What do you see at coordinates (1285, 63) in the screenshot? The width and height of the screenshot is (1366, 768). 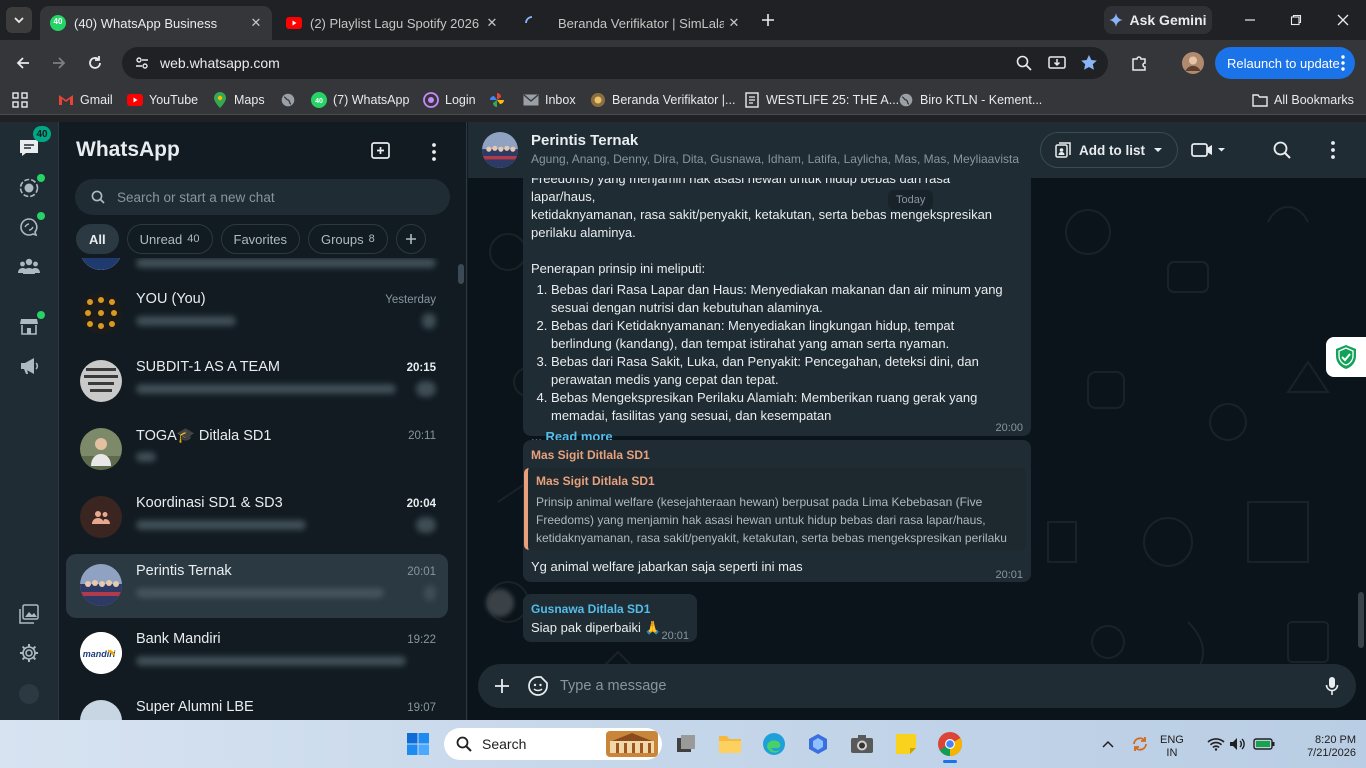 I see `relaunch-button: Relaunch to update` at bounding box center [1285, 63].